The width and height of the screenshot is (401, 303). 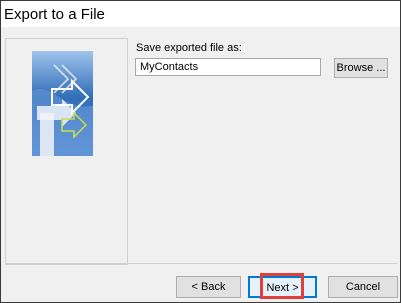 I want to click on window-title: Export to a File, so click(x=54, y=14).